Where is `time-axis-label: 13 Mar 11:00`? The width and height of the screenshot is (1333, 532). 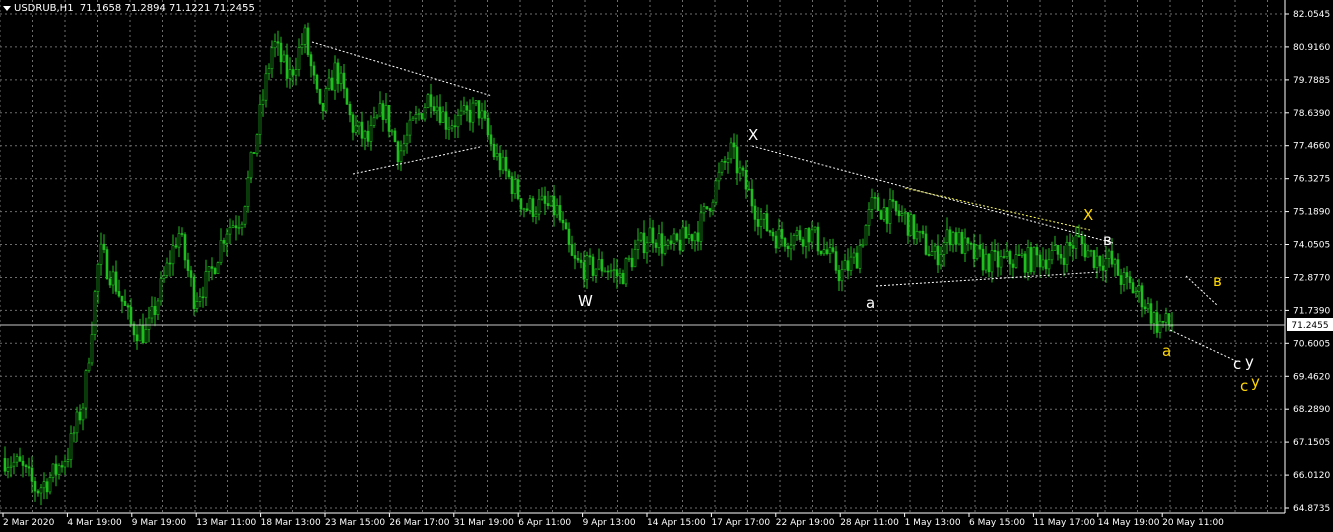
time-axis-label: 13 Mar 11:00 is located at coordinates (226, 523).